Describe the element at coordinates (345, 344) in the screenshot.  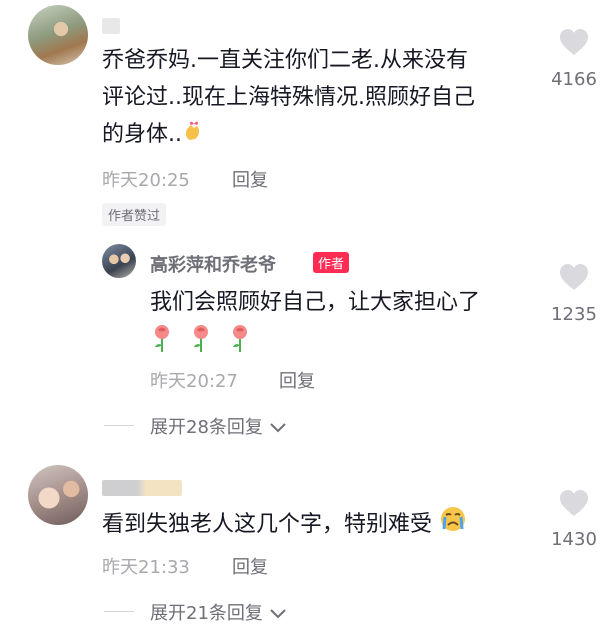
I see `rose-icons` at that location.